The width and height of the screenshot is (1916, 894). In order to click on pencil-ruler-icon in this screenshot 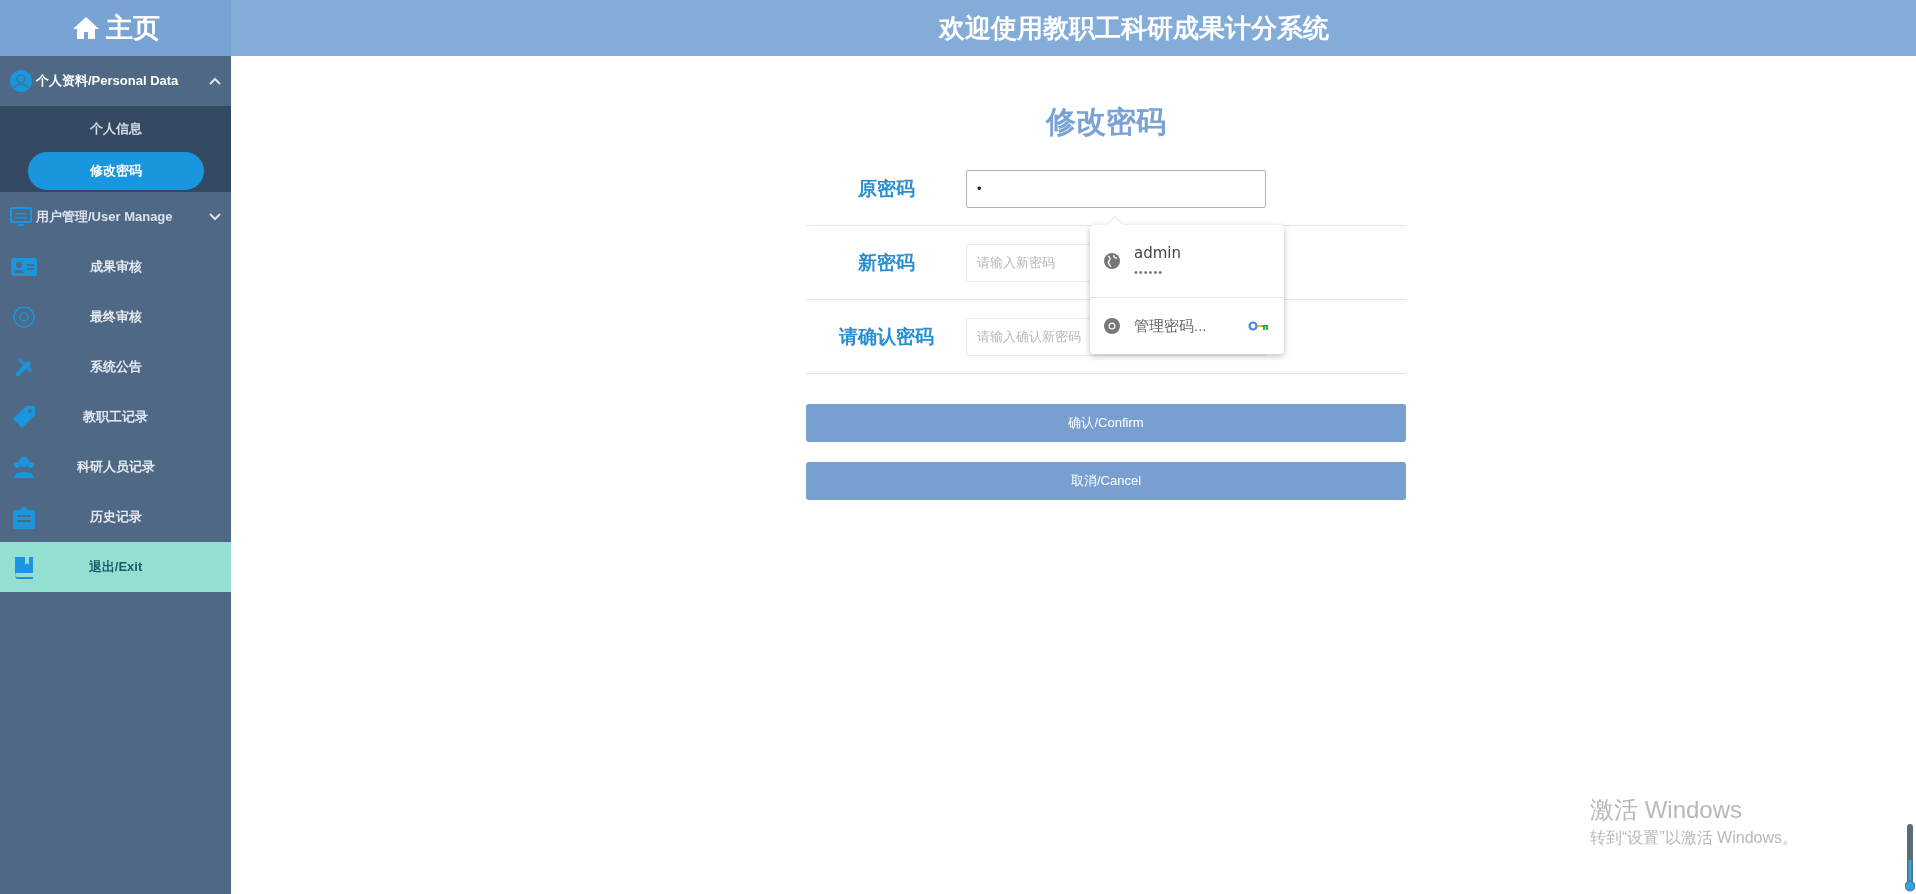, I will do `click(24, 367)`.